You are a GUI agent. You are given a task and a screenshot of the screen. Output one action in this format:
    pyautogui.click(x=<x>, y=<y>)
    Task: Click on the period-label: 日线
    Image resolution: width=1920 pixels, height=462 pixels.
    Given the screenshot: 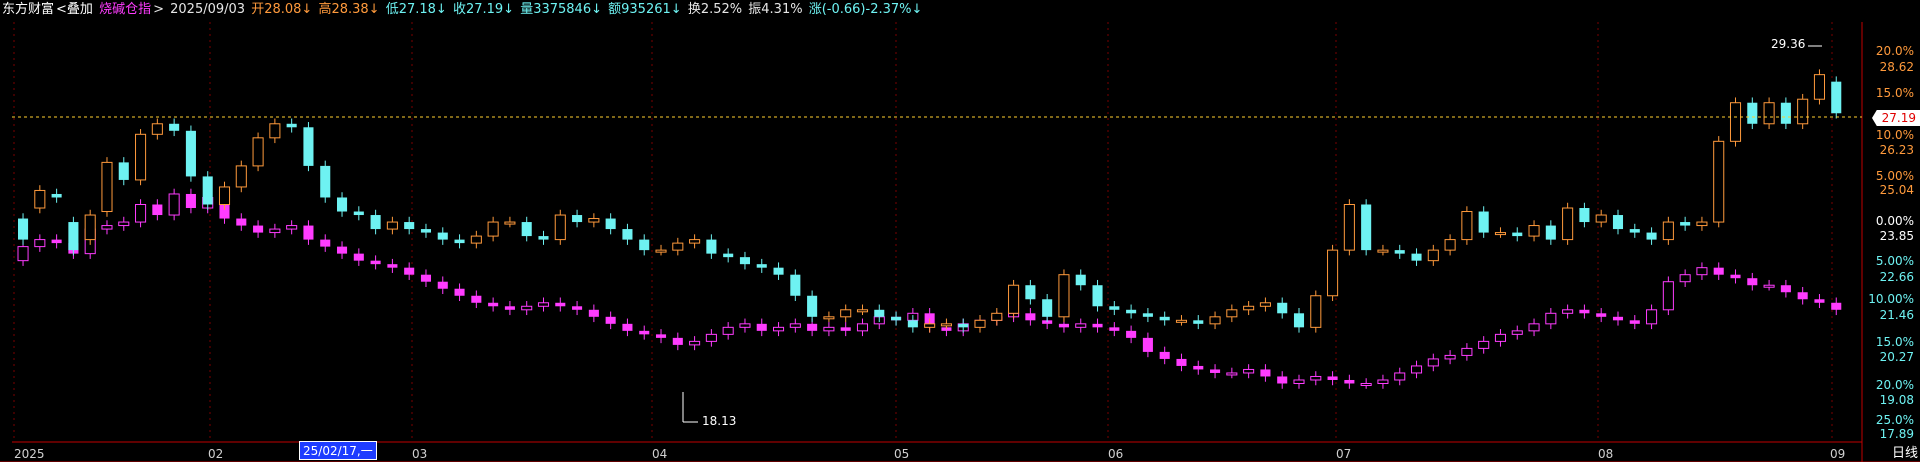 What is the action you would take?
    pyautogui.click(x=1905, y=451)
    